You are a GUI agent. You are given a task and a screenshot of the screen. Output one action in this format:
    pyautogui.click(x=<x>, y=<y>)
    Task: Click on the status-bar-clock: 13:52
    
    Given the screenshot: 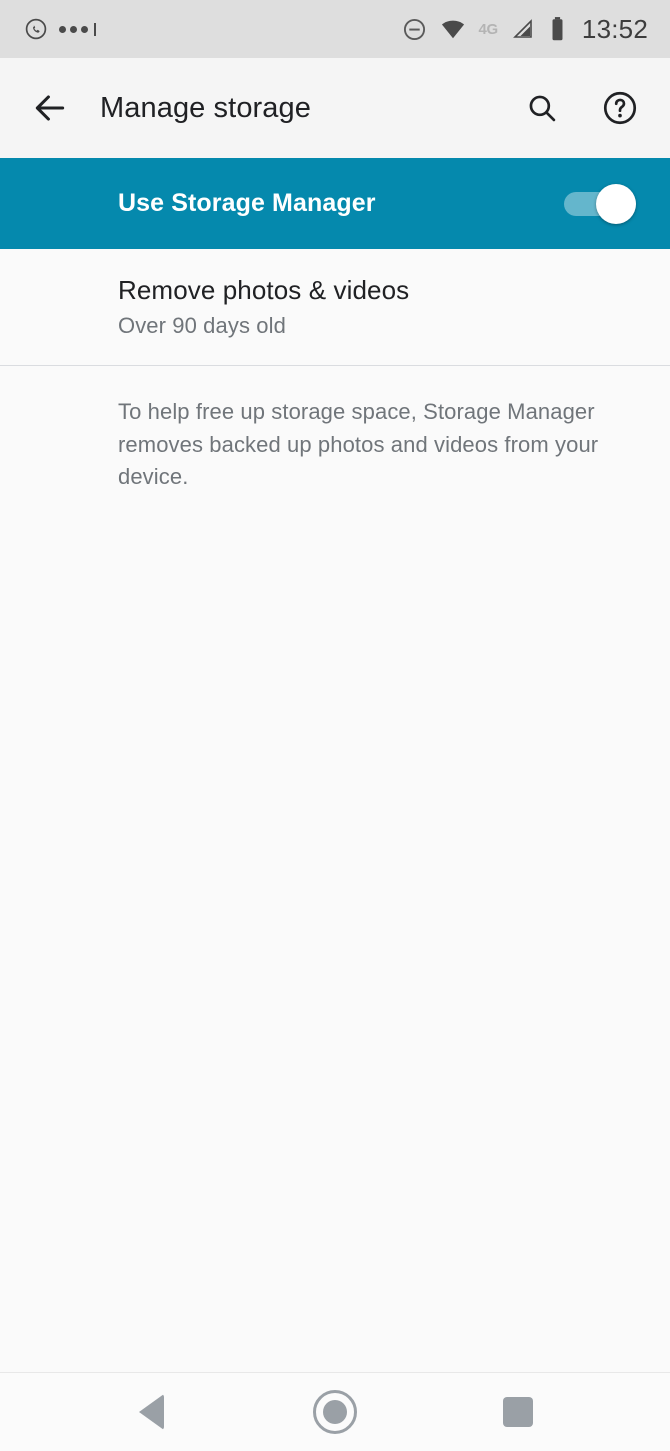 What is the action you would take?
    pyautogui.click(x=614, y=28)
    